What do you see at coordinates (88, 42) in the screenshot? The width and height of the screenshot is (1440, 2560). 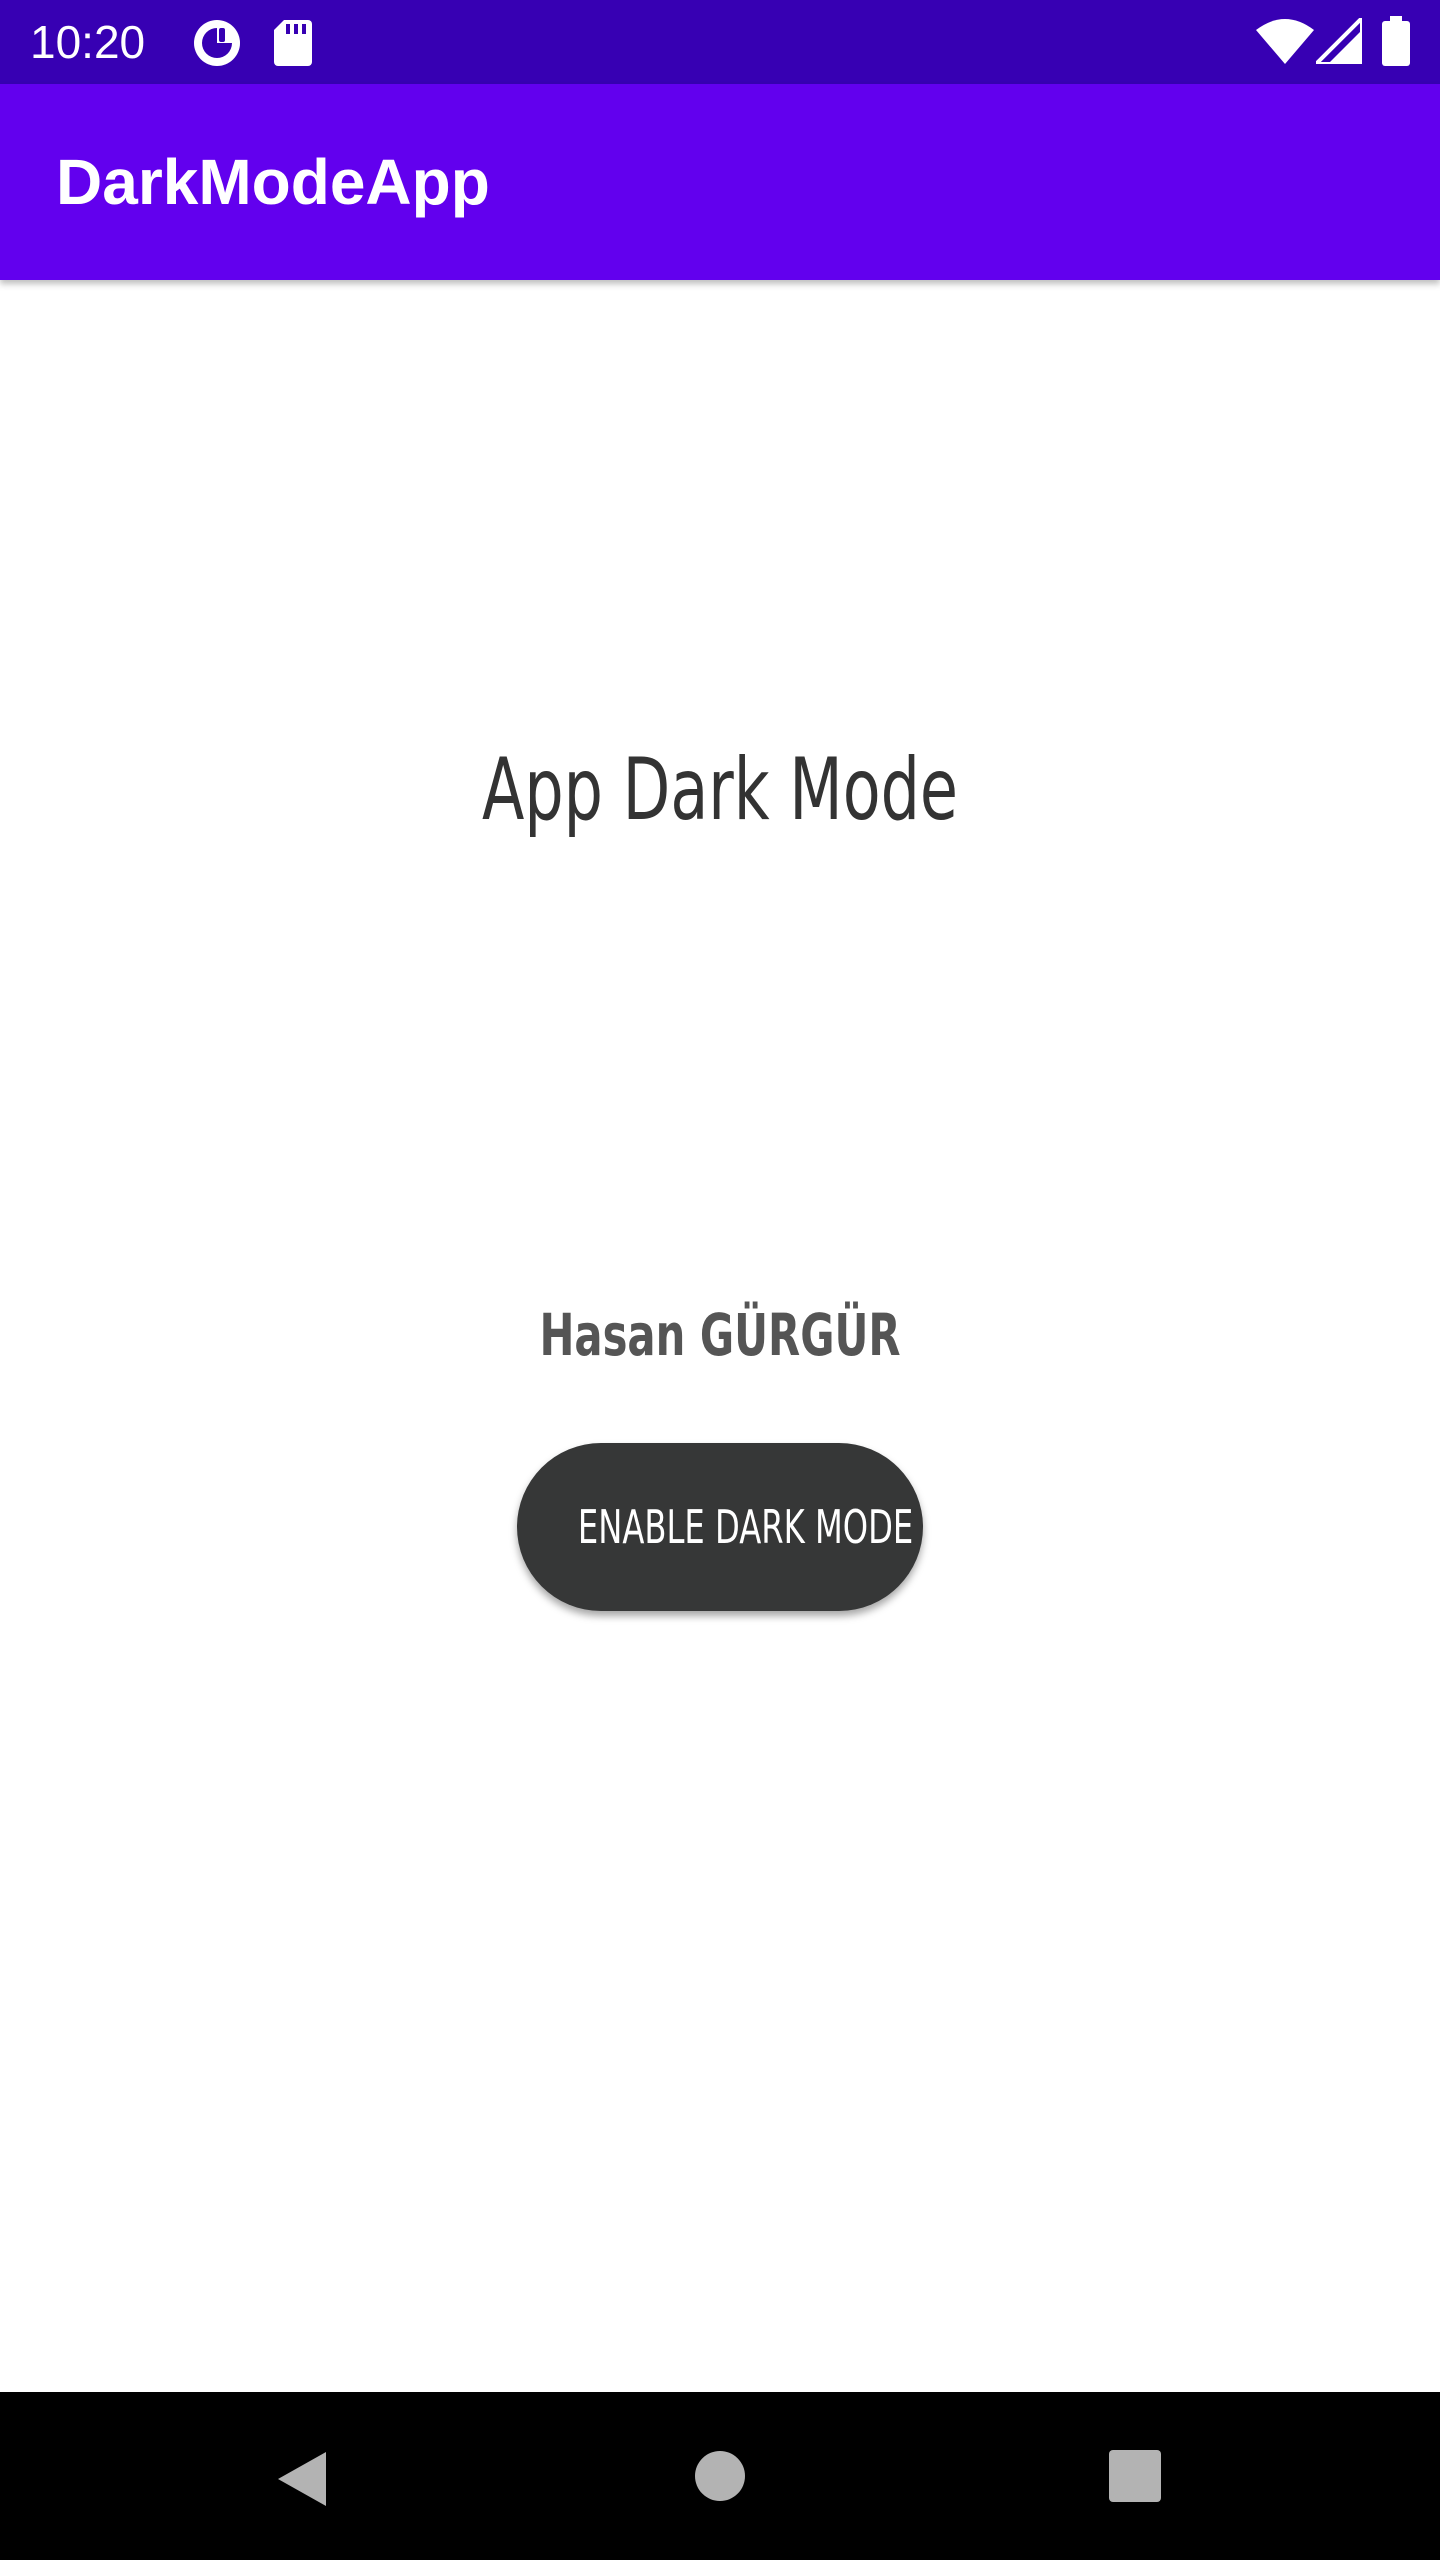 I see `status-time: 10:20` at bounding box center [88, 42].